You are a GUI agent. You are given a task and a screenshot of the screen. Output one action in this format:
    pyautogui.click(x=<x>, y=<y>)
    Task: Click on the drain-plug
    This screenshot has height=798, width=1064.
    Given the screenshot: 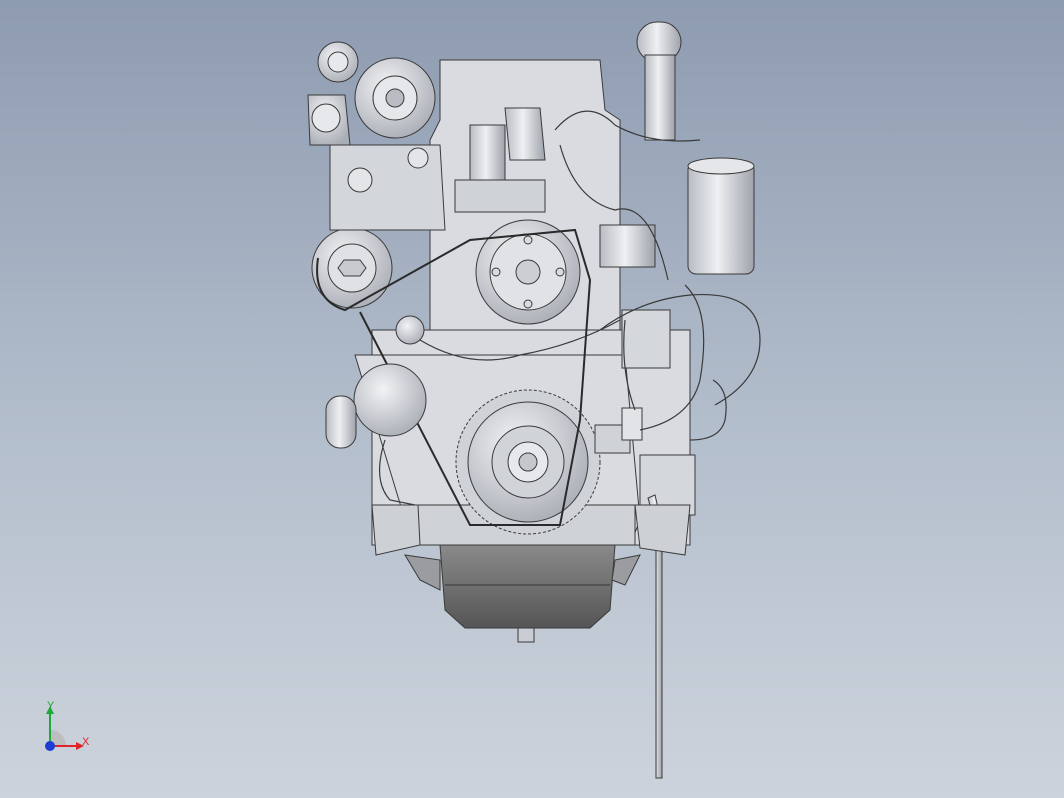 What is the action you would take?
    pyautogui.click(x=526, y=635)
    